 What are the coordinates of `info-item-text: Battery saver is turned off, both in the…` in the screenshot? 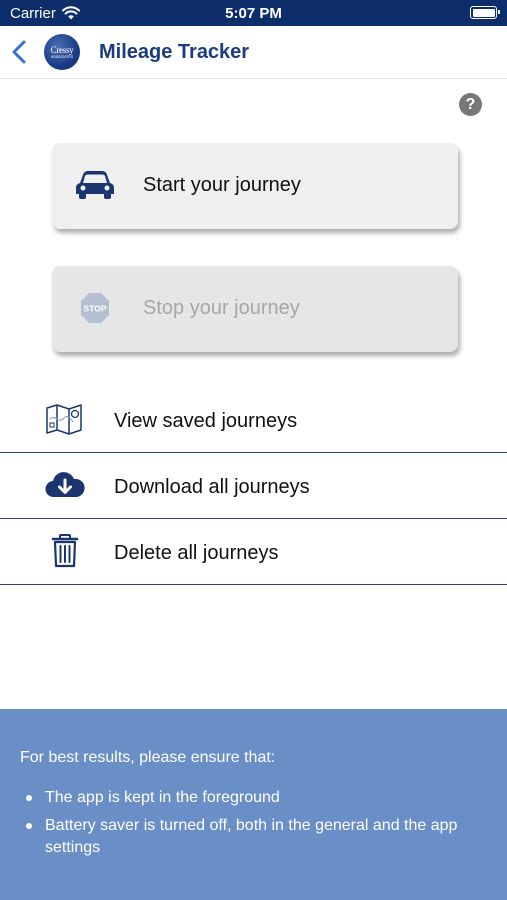 It's located at (251, 836).